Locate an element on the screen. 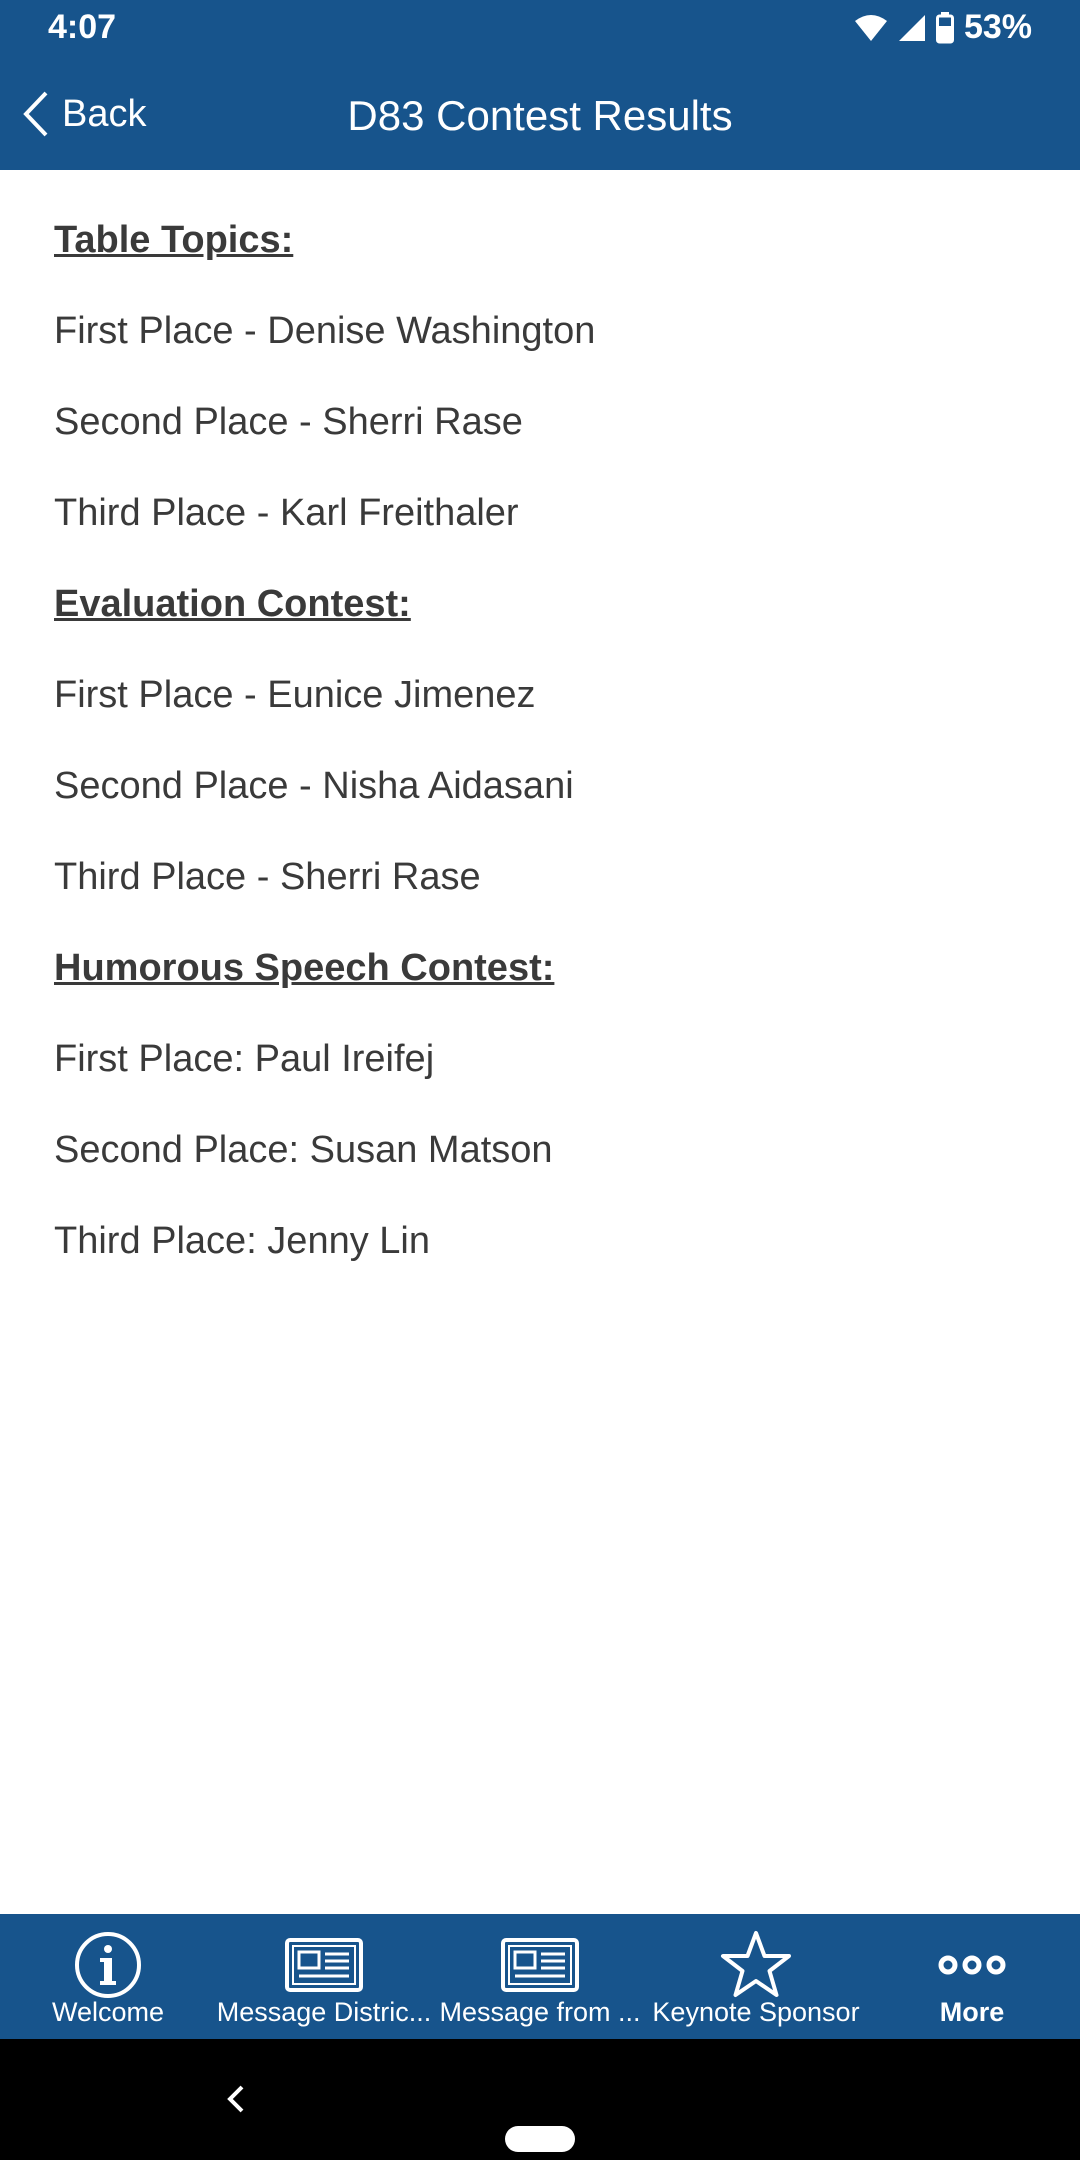  app-bar: Back D83 Contest Results is located at coordinates (540, 114).